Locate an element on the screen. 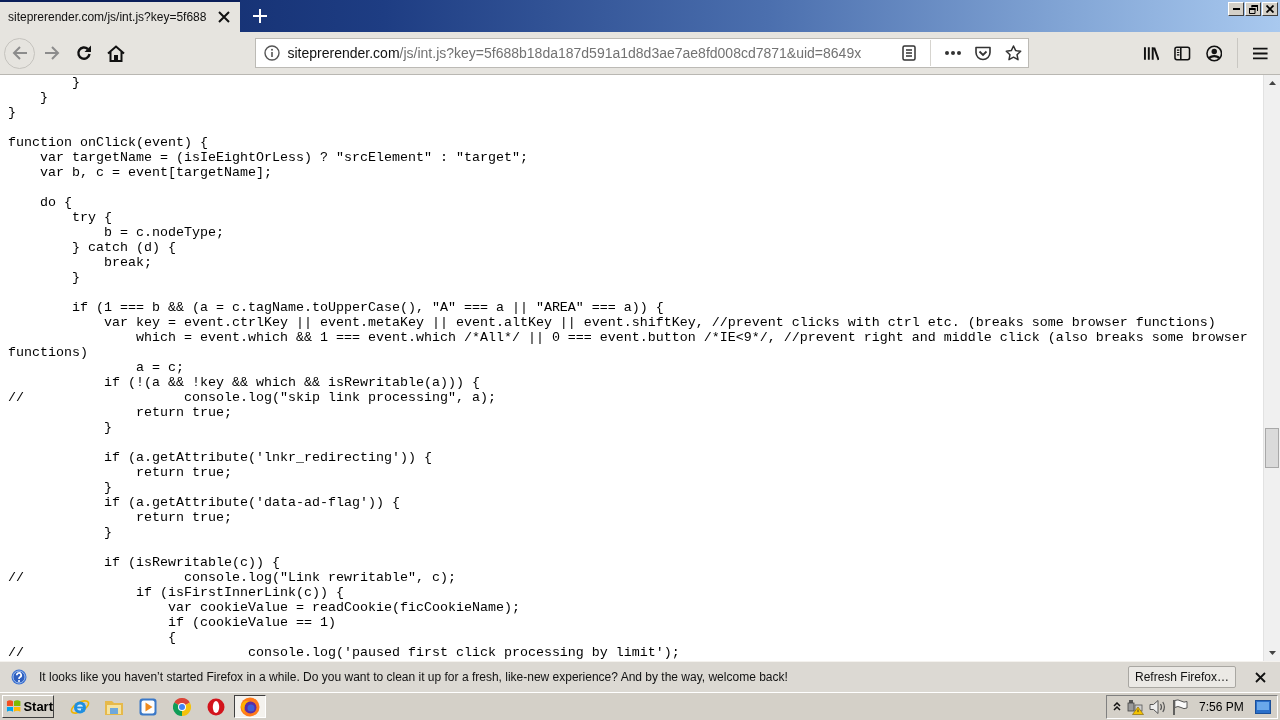  monitor-icon is located at coordinates (1262, 706).